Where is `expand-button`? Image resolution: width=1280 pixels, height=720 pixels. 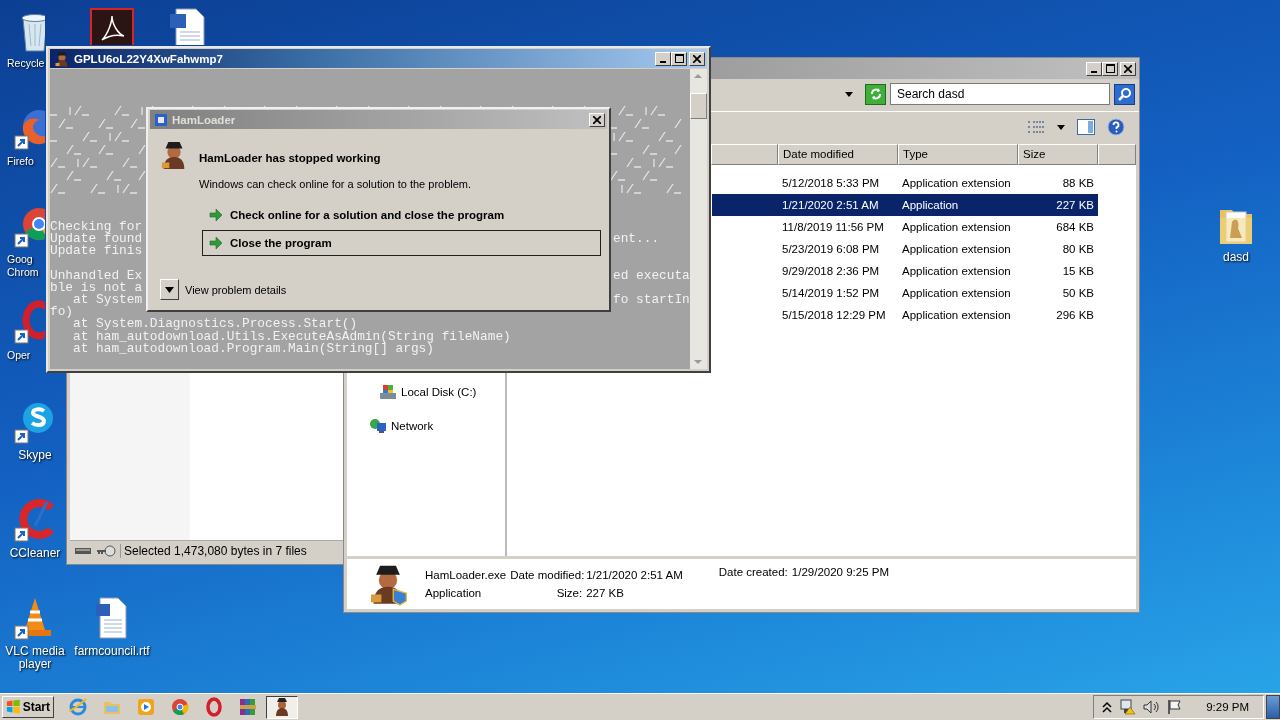
expand-button is located at coordinates (169, 289).